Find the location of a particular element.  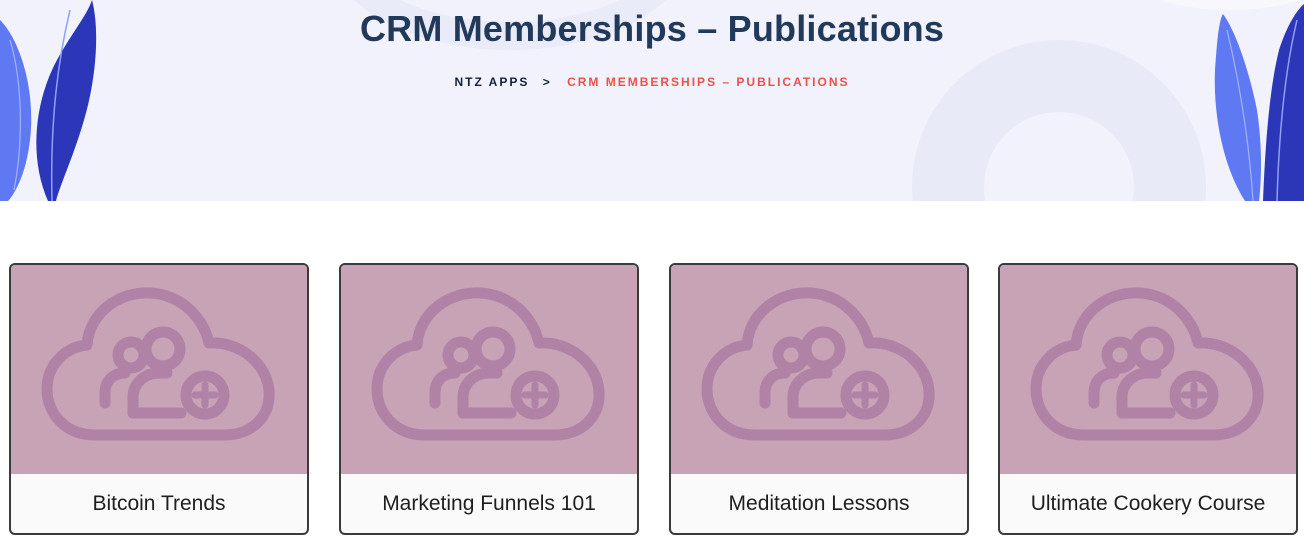

publication-card: Marketing Funnels 101 is located at coordinates (489, 399).